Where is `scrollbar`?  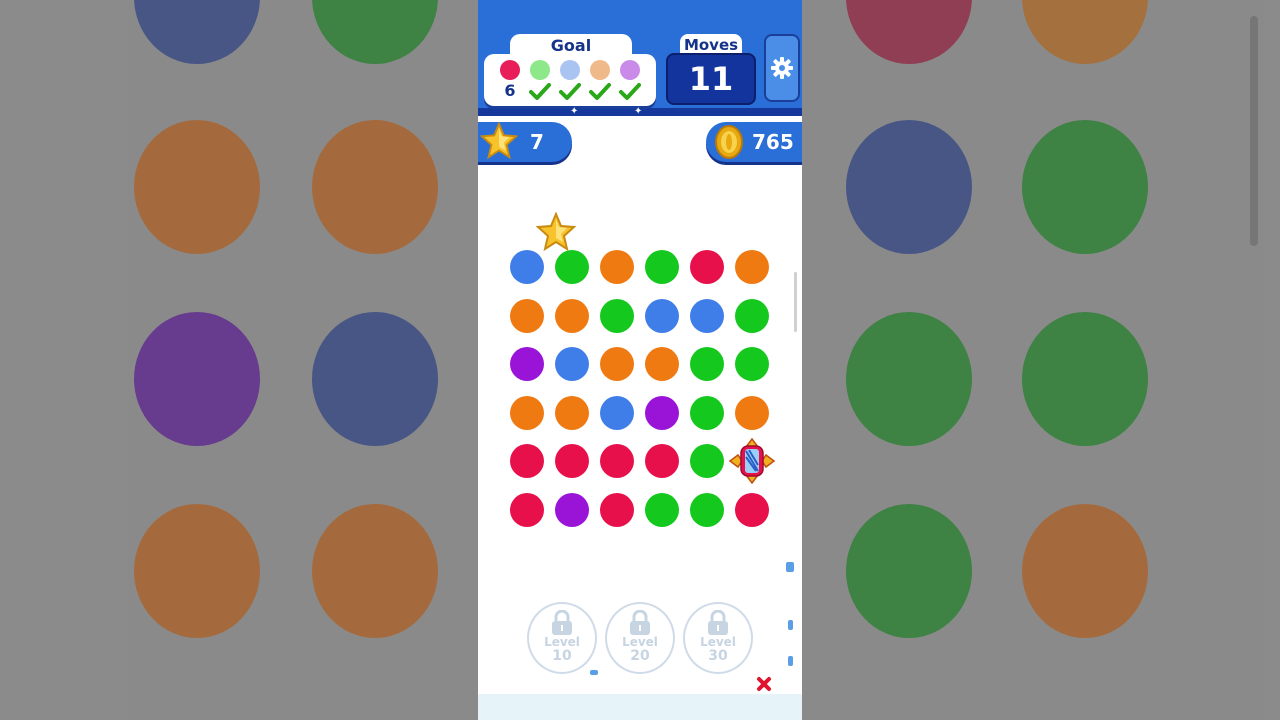 scrollbar is located at coordinates (795, 302).